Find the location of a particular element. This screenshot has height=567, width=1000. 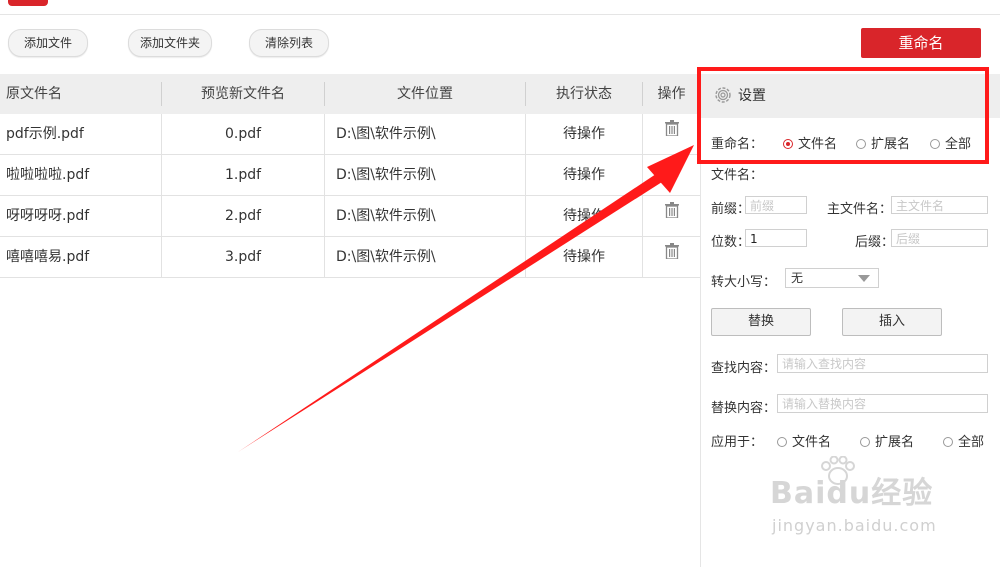

baidu-watermark: Baidu经验 jingyan.baidu.com is located at coordinates (880, 501).